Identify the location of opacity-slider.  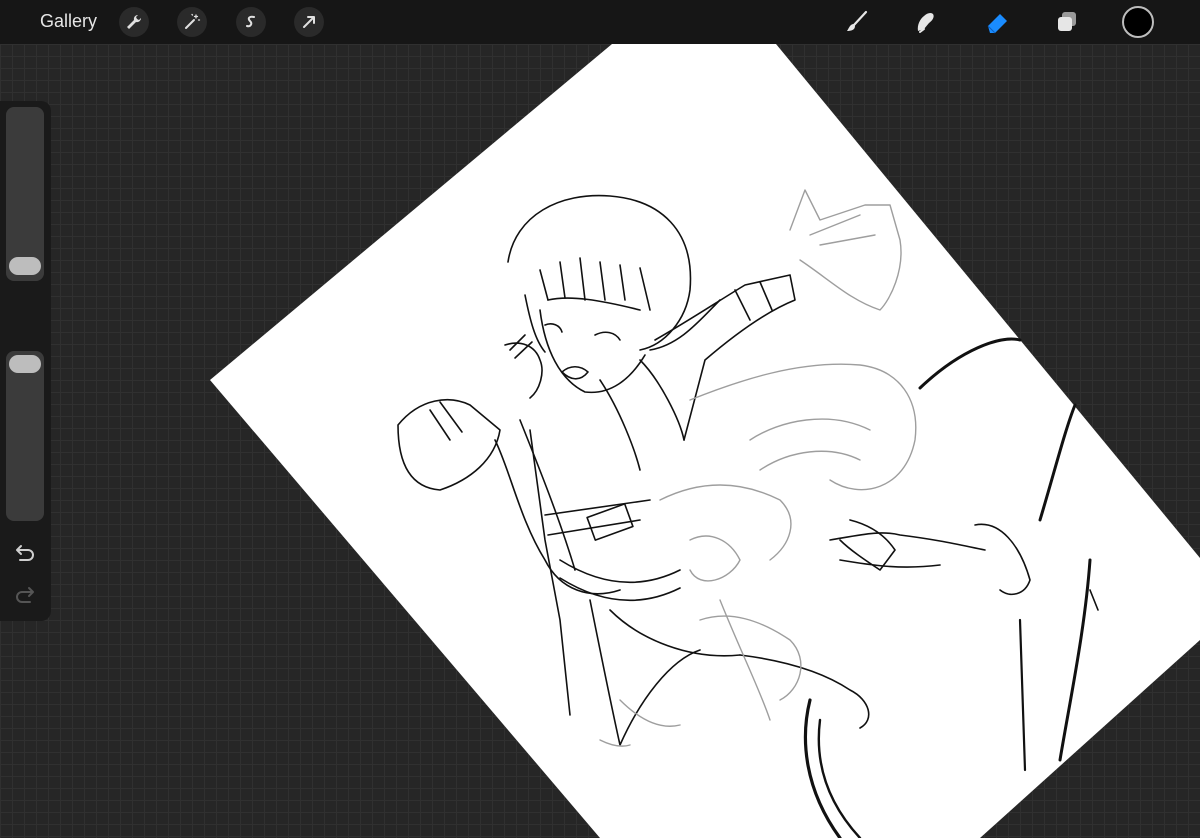
(25, 436).